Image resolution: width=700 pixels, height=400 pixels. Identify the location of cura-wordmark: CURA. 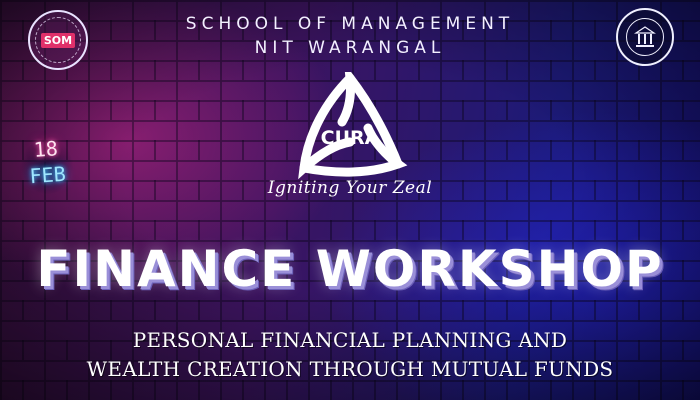
(350, 138).